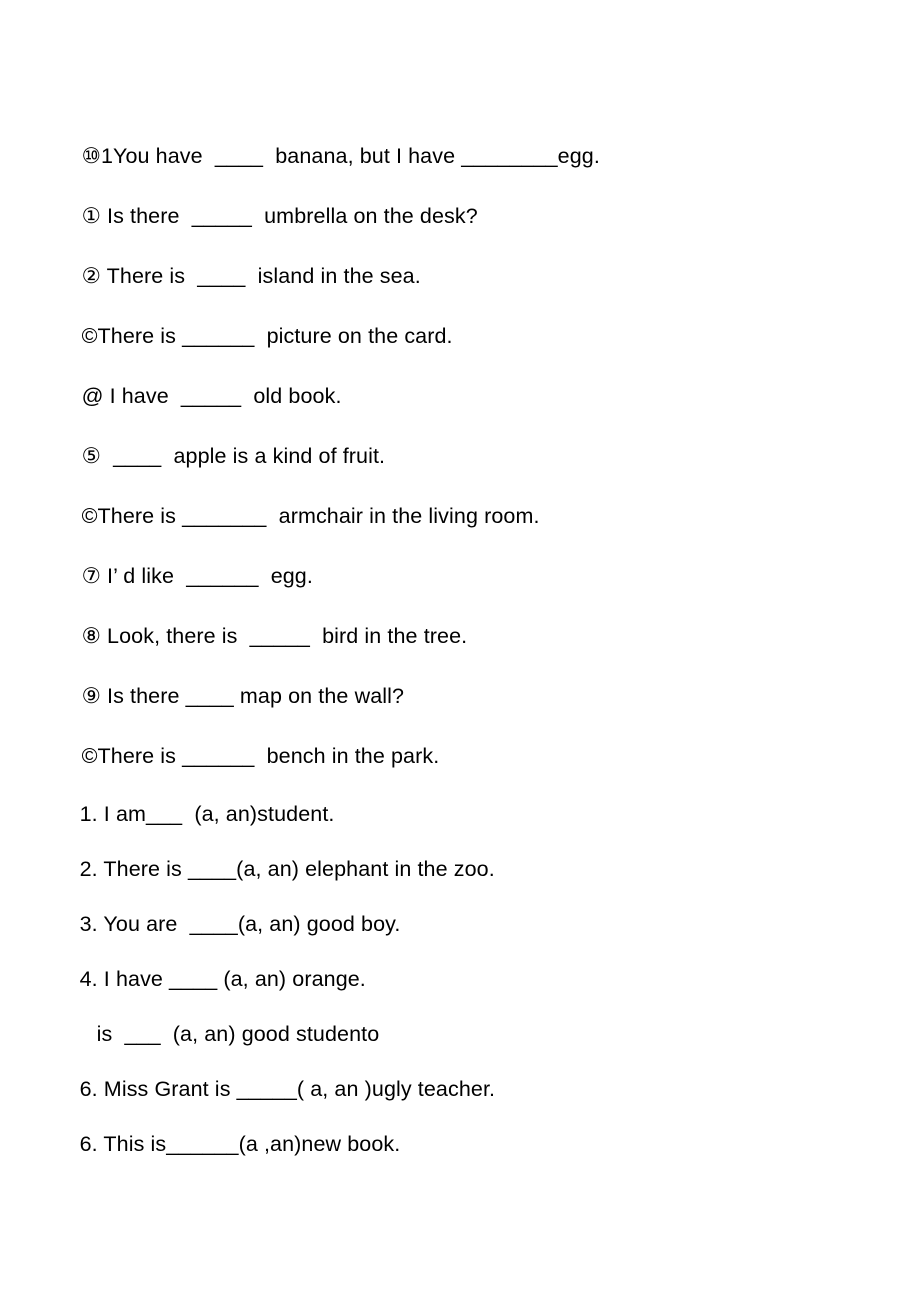  I want to click on question-text: I am___ (a, an)student., so click(216, 814).